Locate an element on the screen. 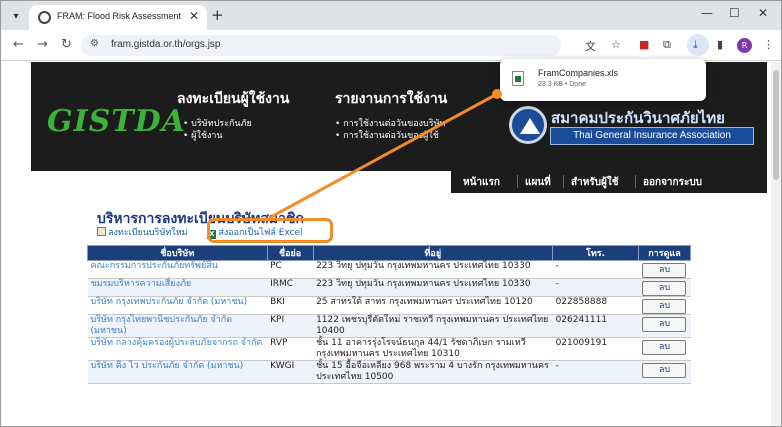 This screenshot has width=782, height=427. tab-search-icon: ▾ is located at coordinates (16, 17).